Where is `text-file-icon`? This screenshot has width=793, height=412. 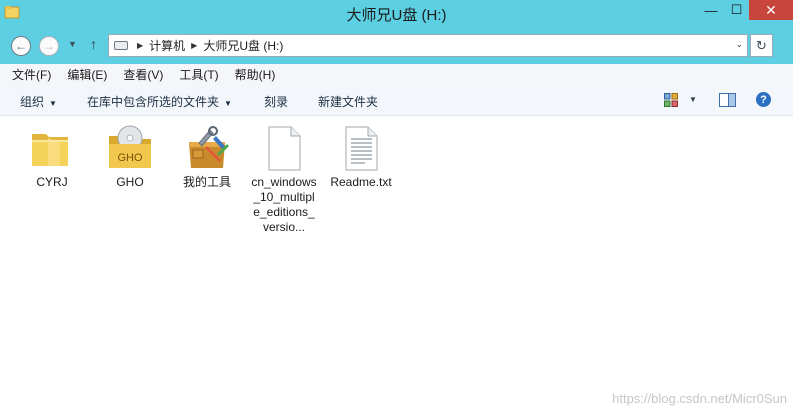 text-file-icon is located at coordinates (361, 148).